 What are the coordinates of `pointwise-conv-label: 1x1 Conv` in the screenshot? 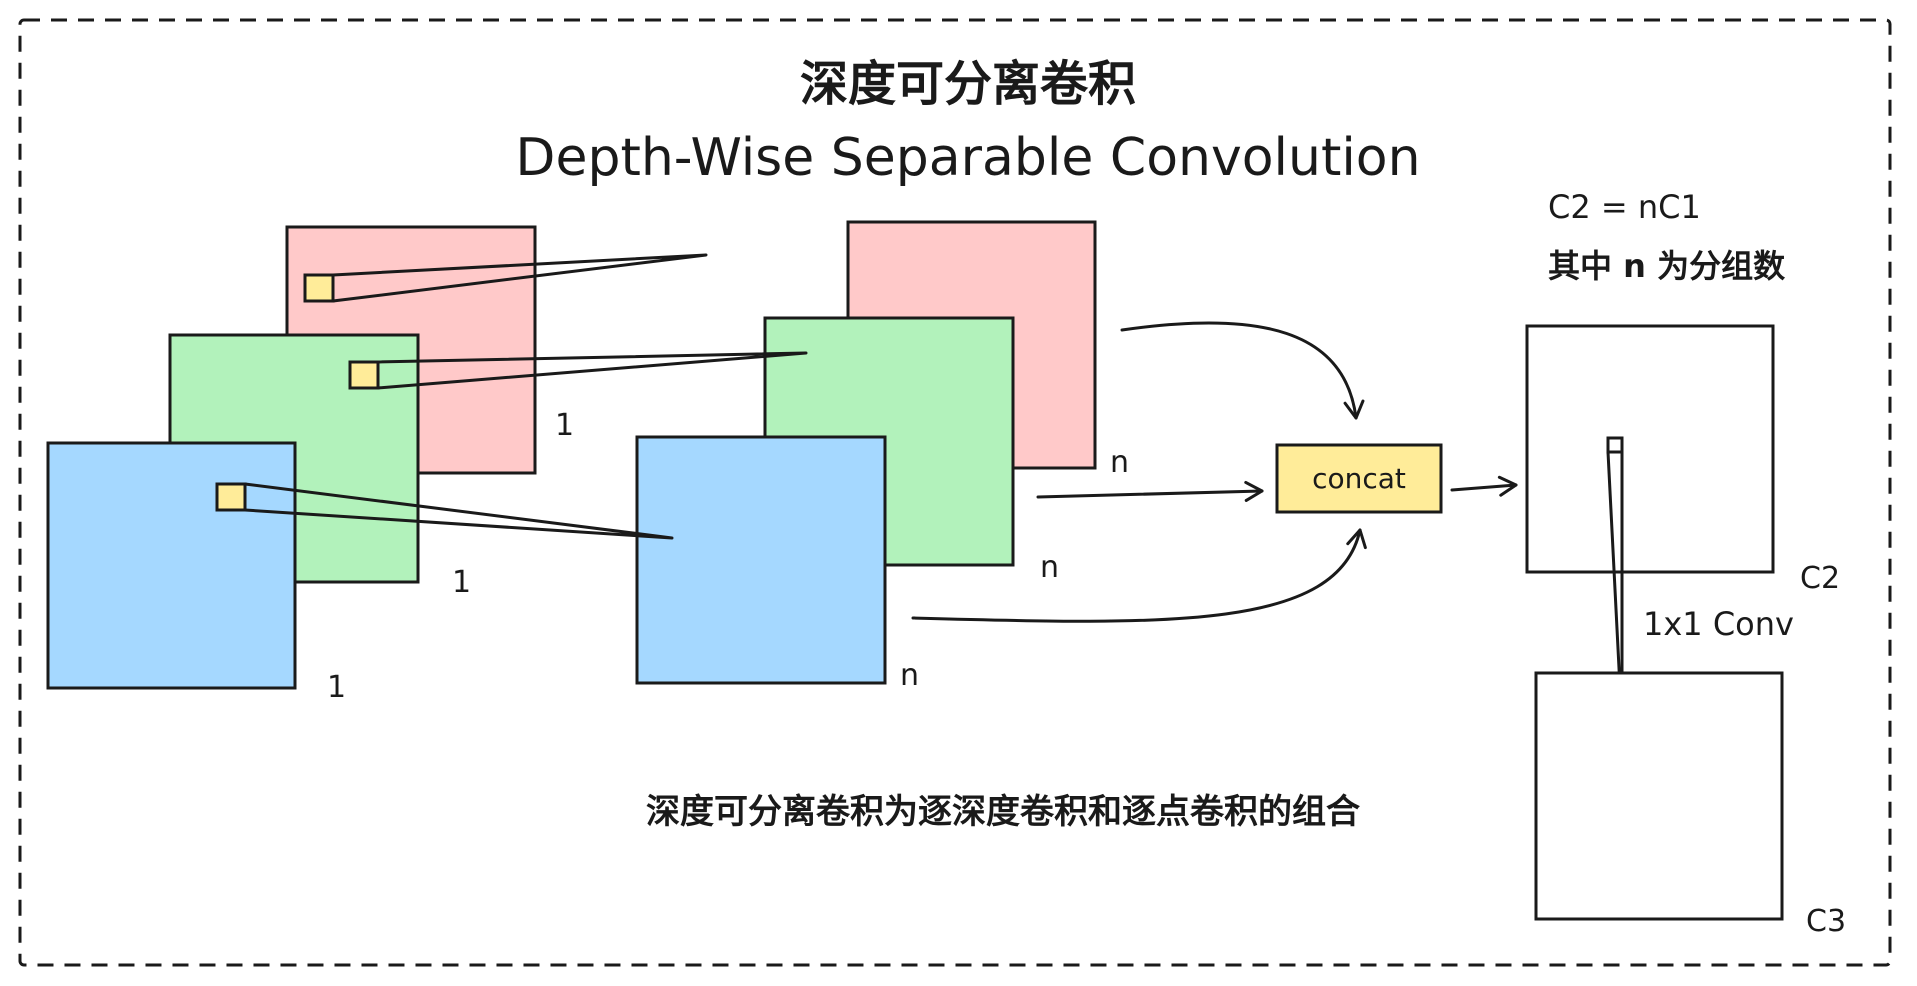 It's located at (1718, 624).